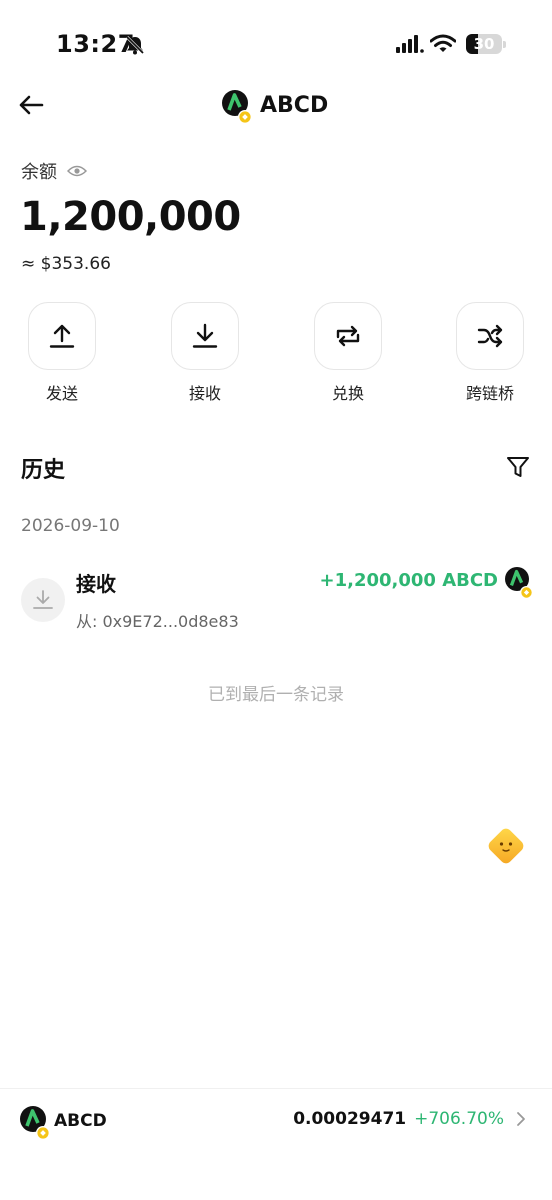 The width and height of the screenshot is (552, 1200). What do you see at coordinates (350, 1119) in the screenshot?
I see `footer-price: 0.00029471` at bounding box center [350, 1119].